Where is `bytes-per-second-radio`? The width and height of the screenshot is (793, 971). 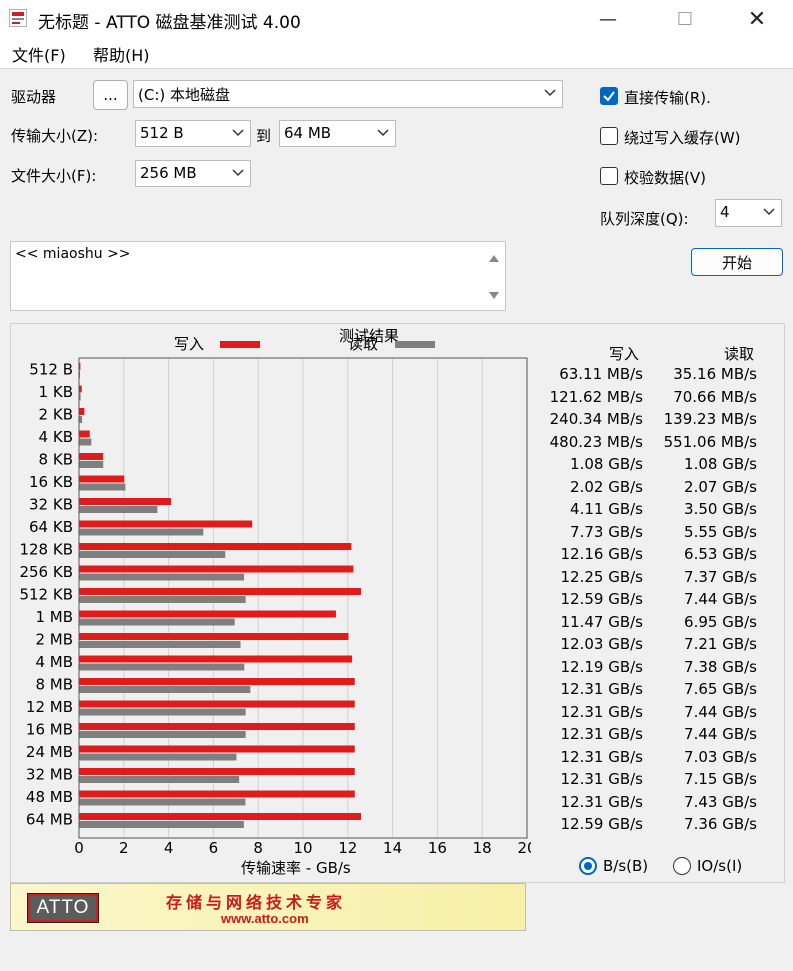 bytes-per-second-radio is located at coordinates (588, 866).